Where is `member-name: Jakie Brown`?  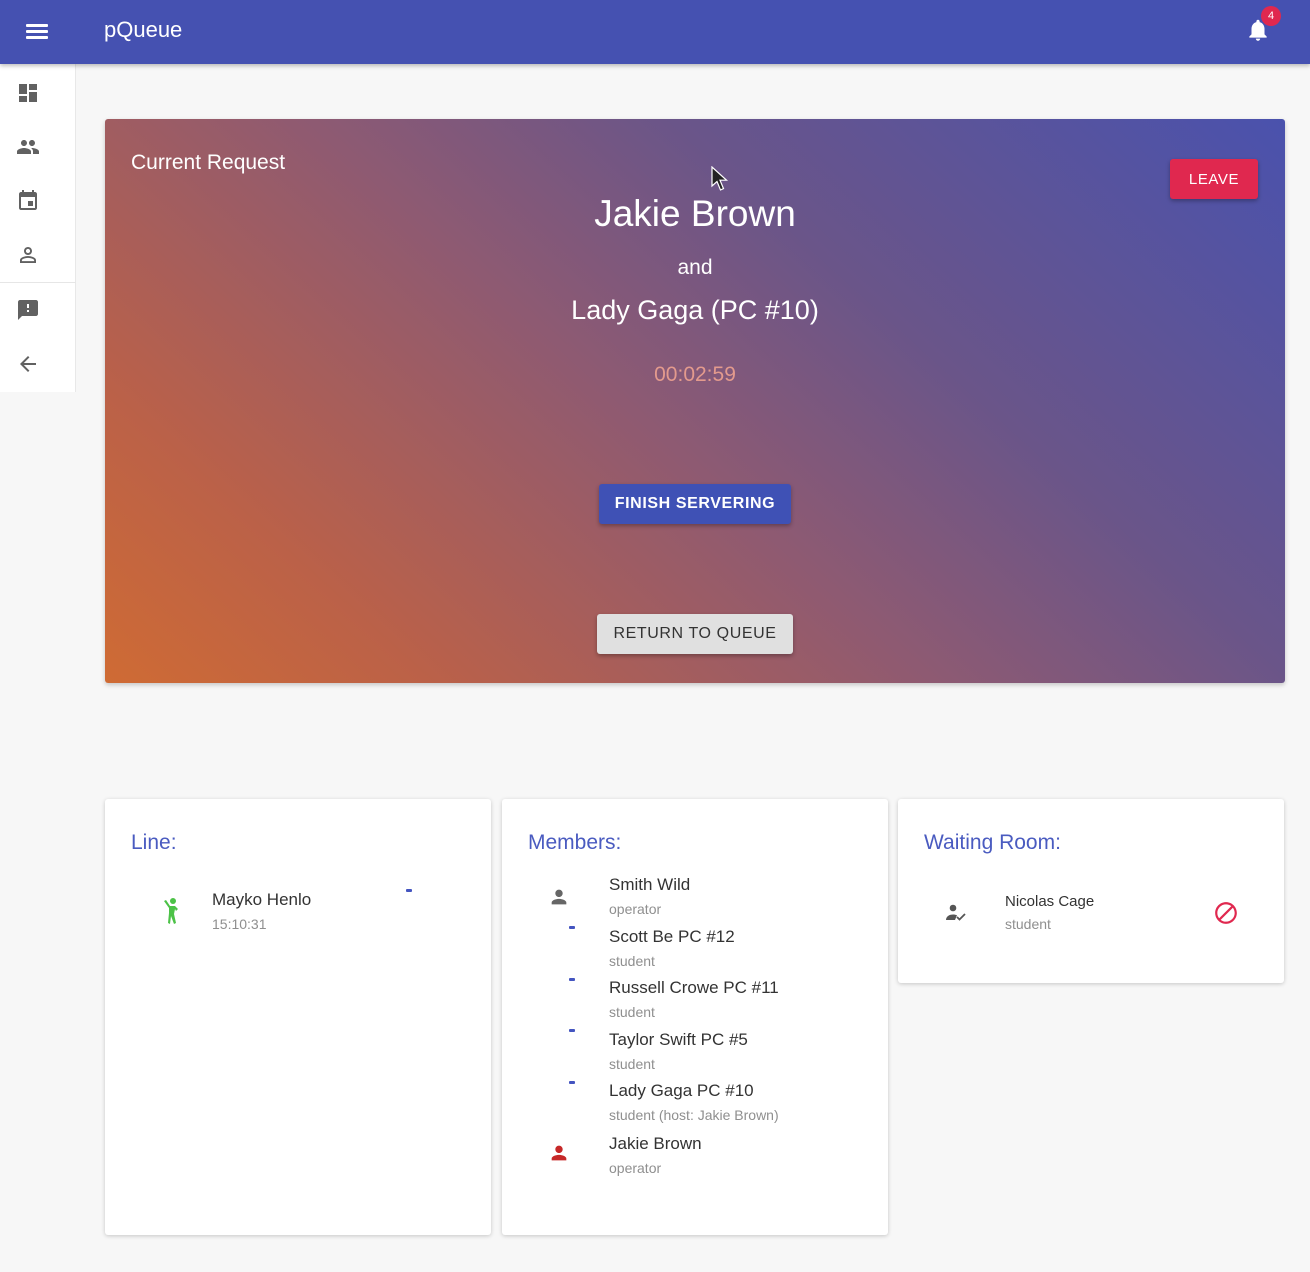
member-name: Jakie Brown is located at coordinates (655, 1143).